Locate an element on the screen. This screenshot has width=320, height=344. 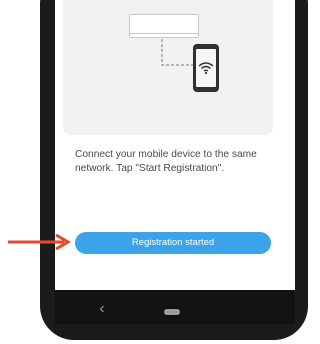
mobile-device-screen is located at coordinates (206, 68).